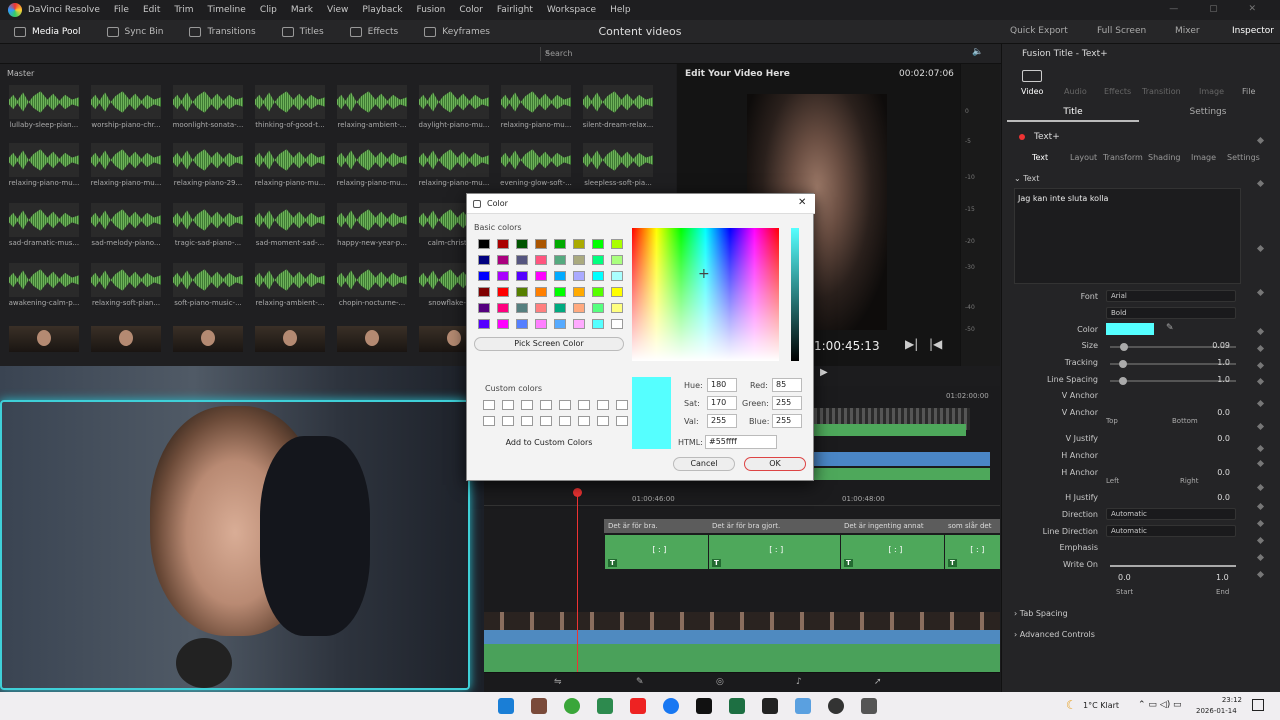 The width and height of the screenshot is (1280, 720). Describe the element at coordinates (705, 294) in the screenshot. I see `hue-saturation-picker: +` at that location.